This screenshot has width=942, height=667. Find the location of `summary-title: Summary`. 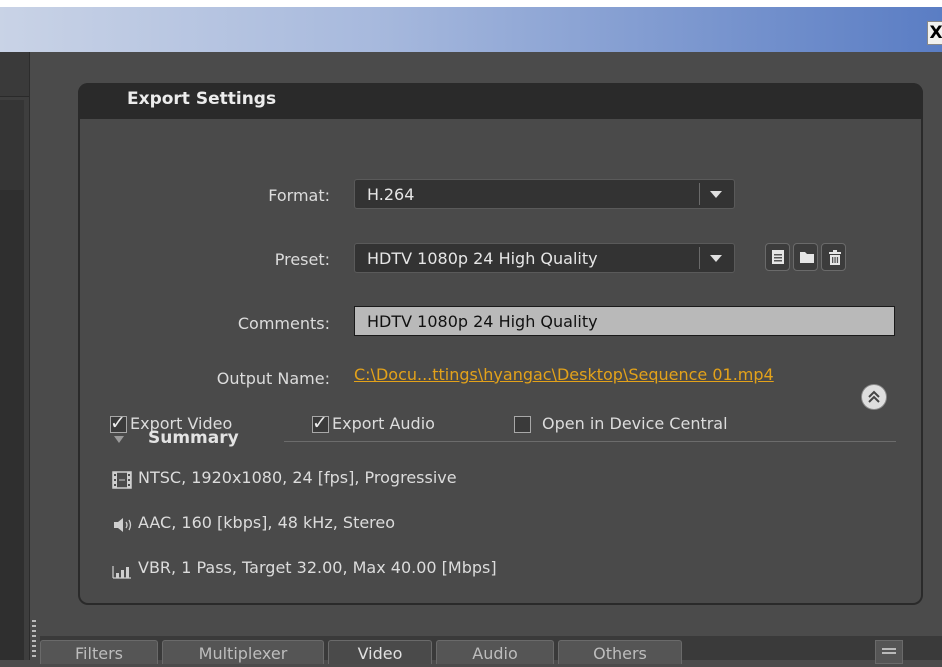

summary-title: Summary is located at coordinates (193, 438).